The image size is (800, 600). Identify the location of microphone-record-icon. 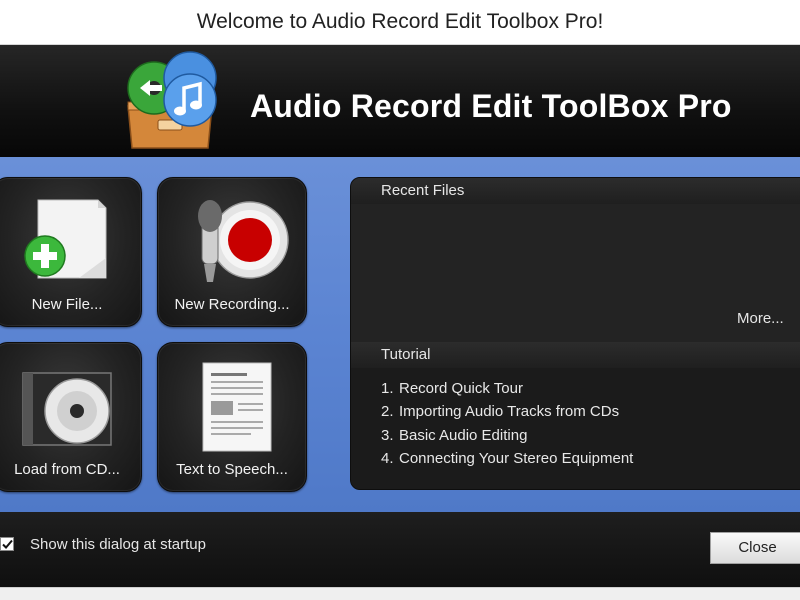
(243, 241).